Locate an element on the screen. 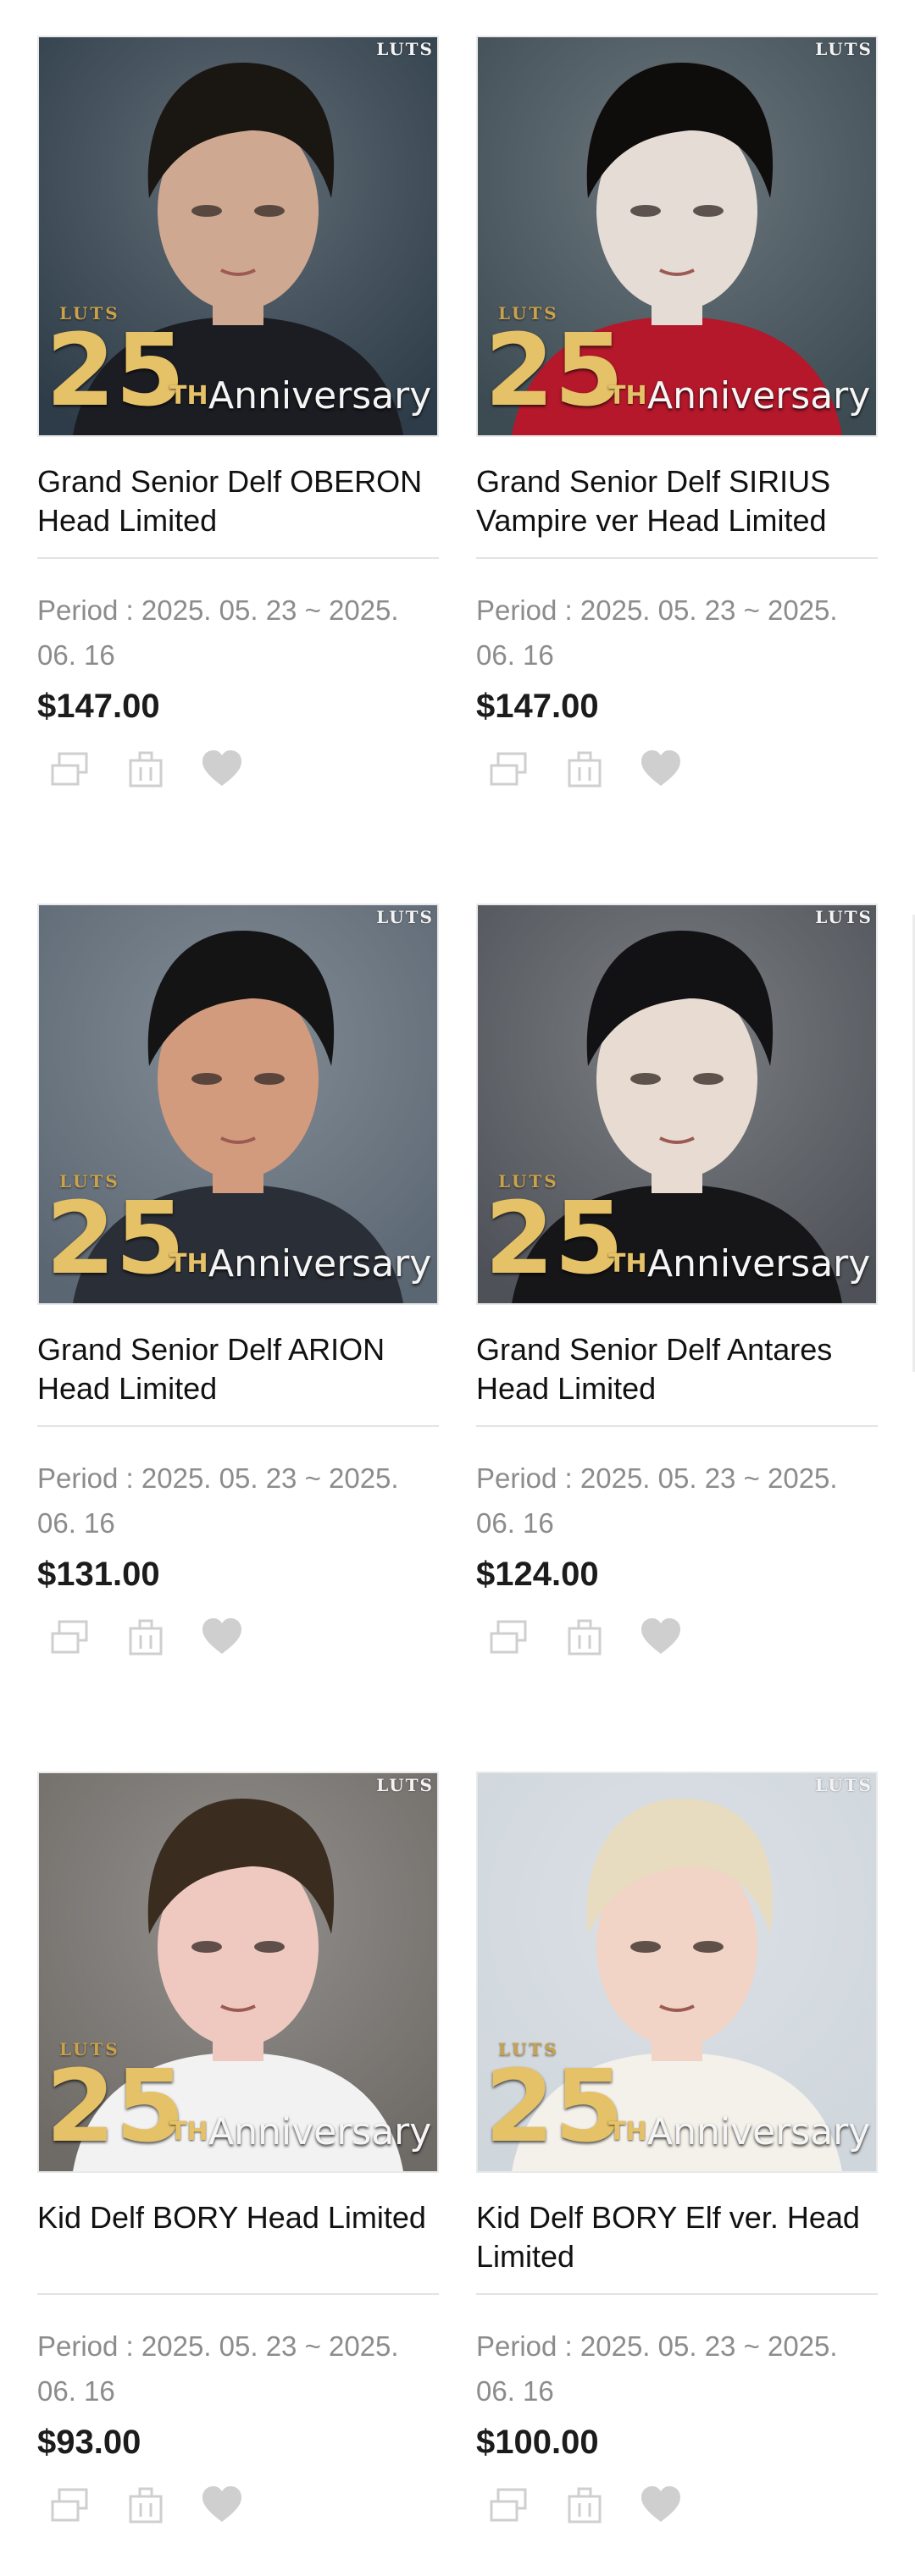 This screenshot has width=915, height=2576. product-price: $124.00 is located at coordinates (537, 1574).